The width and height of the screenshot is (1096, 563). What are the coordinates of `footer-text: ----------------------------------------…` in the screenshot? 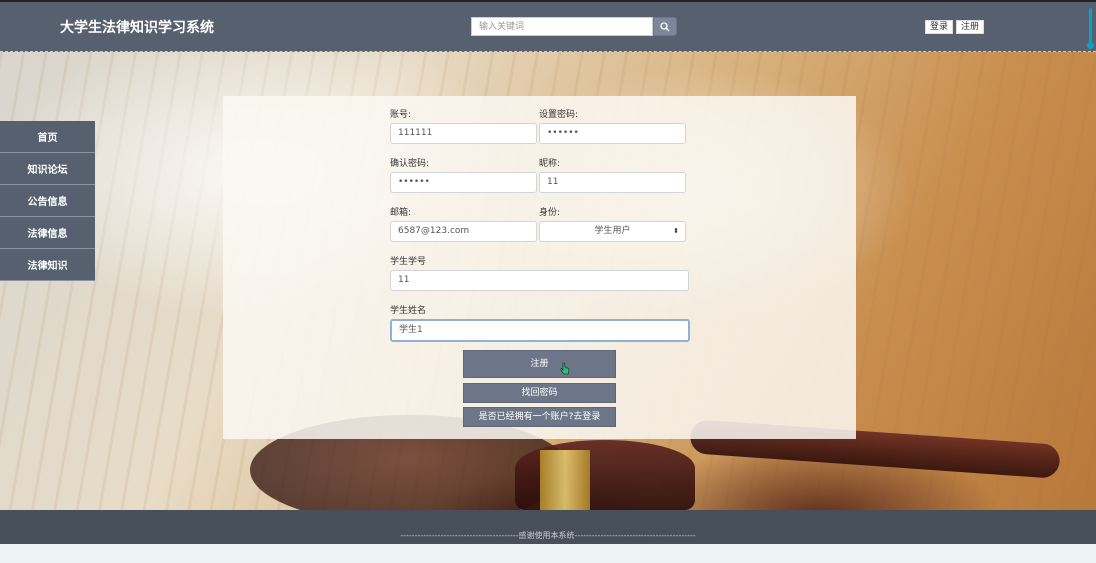 It's located at (548, 535).